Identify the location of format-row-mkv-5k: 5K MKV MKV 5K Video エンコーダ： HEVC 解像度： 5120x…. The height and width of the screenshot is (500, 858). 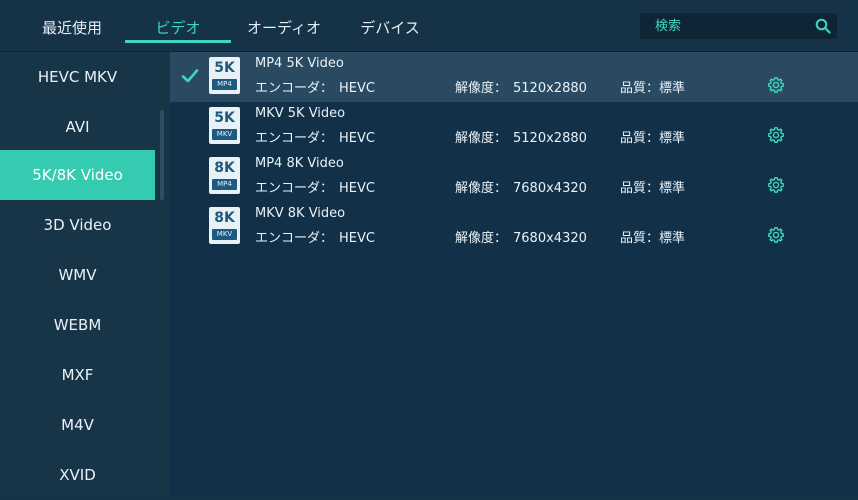
(514, 127).